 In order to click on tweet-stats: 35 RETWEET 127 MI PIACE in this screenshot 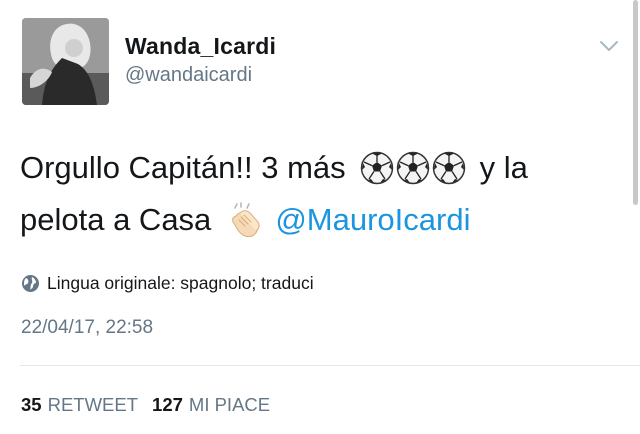, I will do `click(152, 405)`.